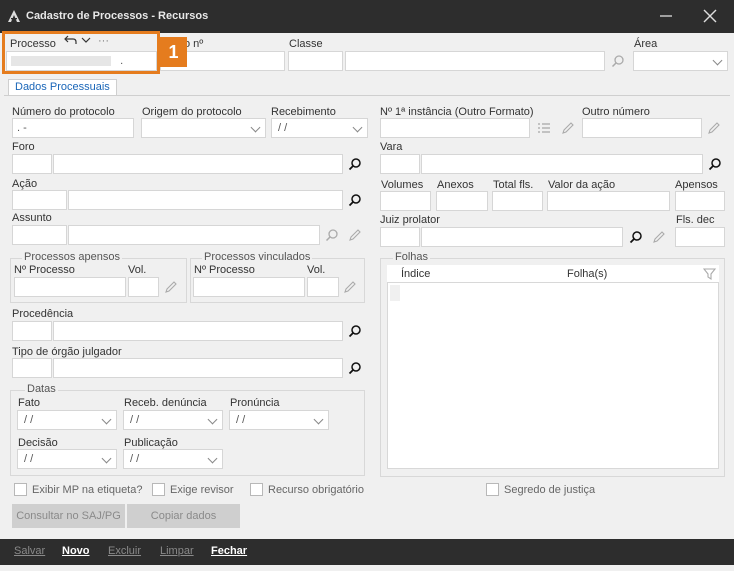 The image size is (734, 571). Describe the element at coordinates (39, 200) in the screenshot. I see `acao-code-input` at that location.